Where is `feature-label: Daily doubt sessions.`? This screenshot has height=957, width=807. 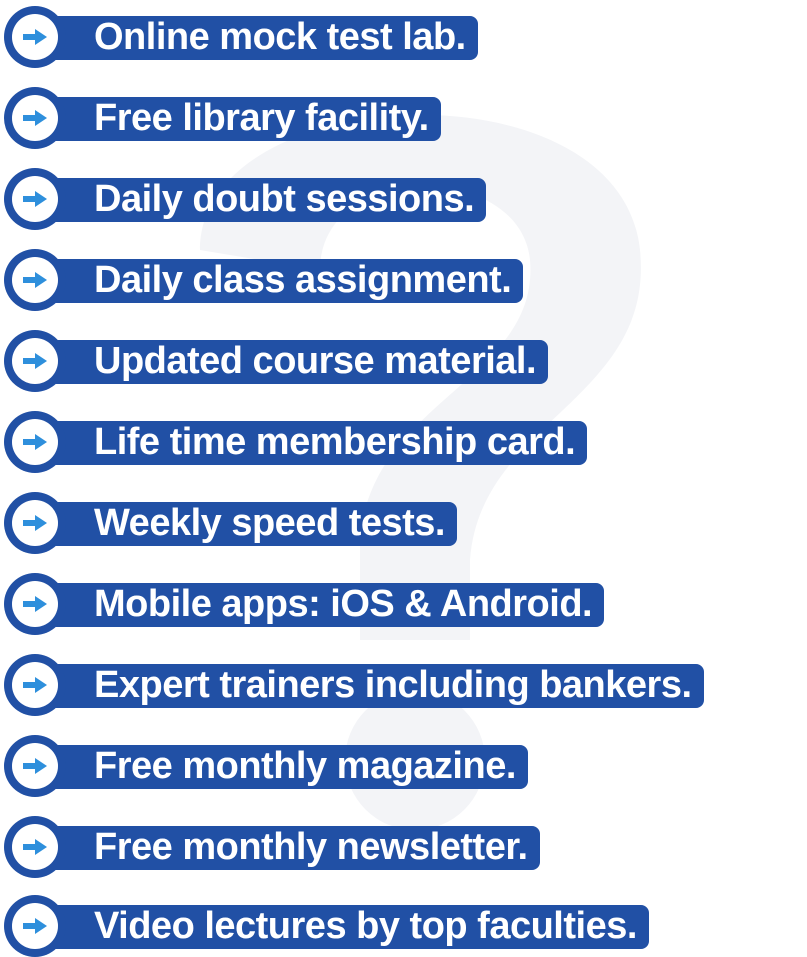 feature-label: Daily doubt sessions. is located at coordinates (284, 199).